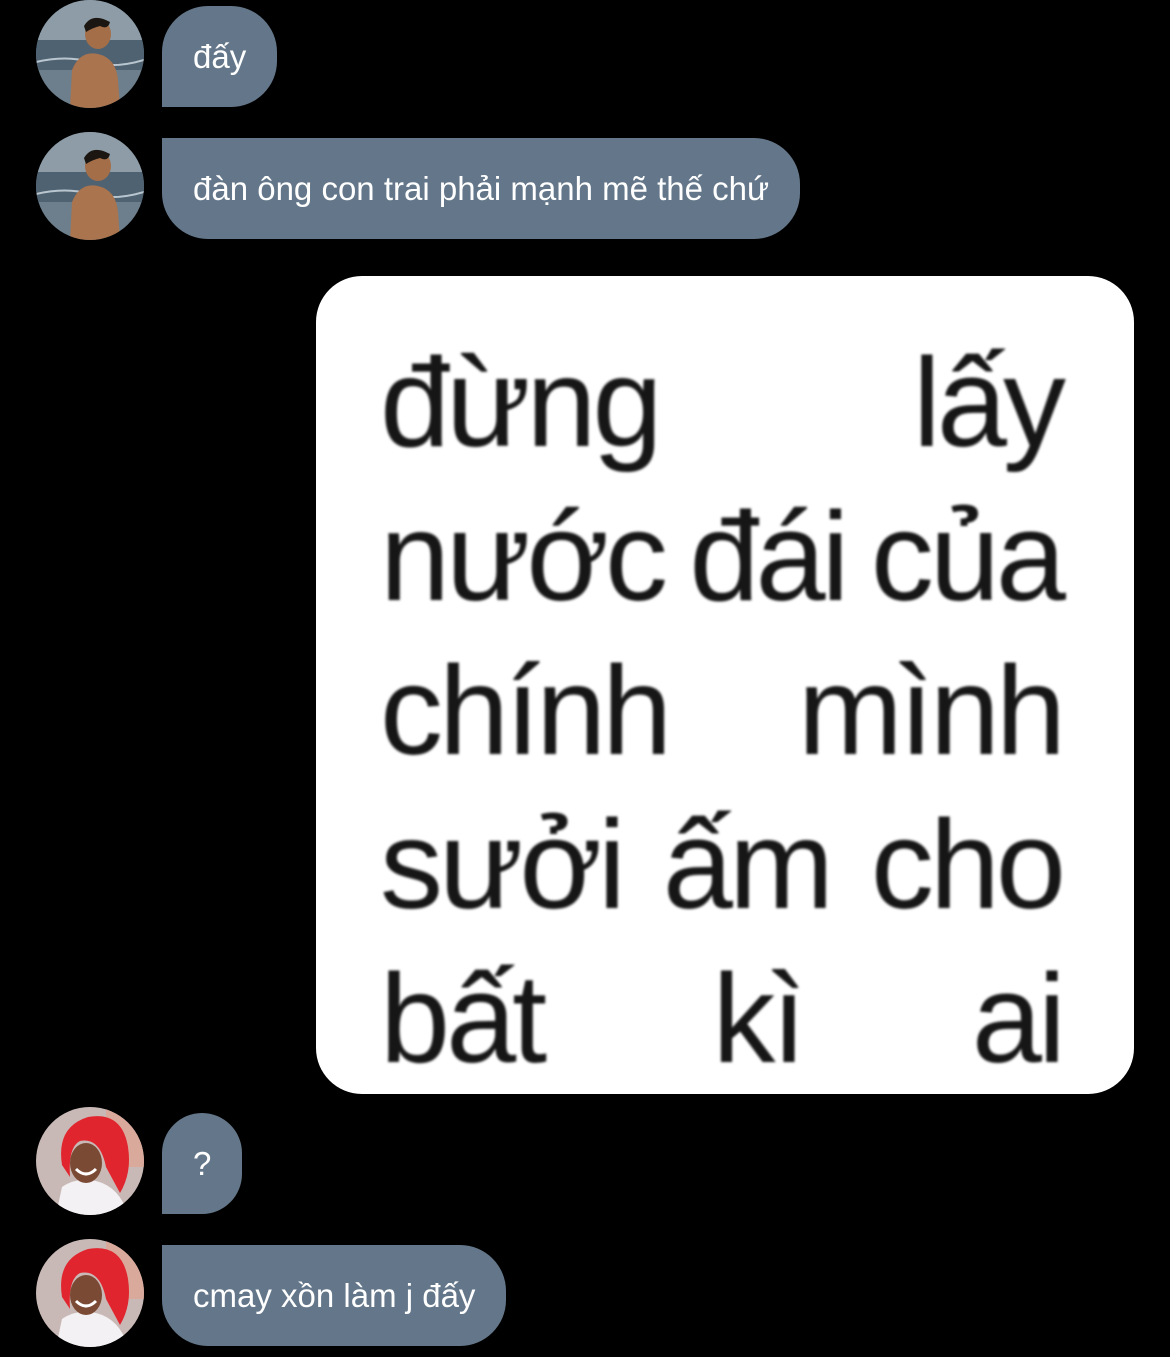  I want to click on message-text: đấy, so click(220, 56).